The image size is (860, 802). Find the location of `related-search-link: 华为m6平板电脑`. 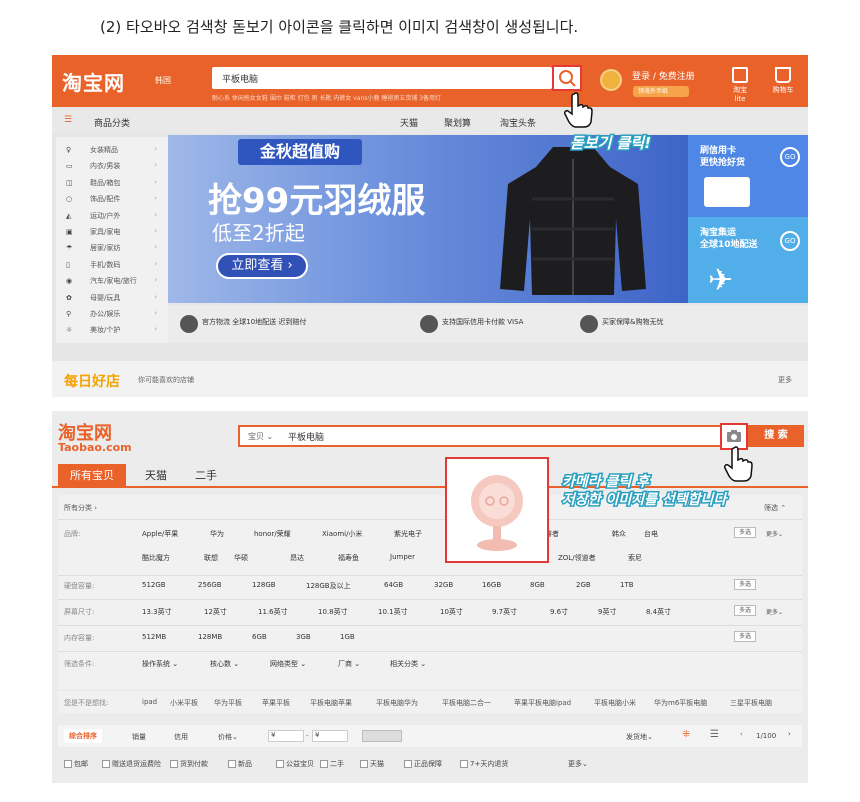

related-search-link: 华为m6平板电脑 is located at coordinates (680, 703).